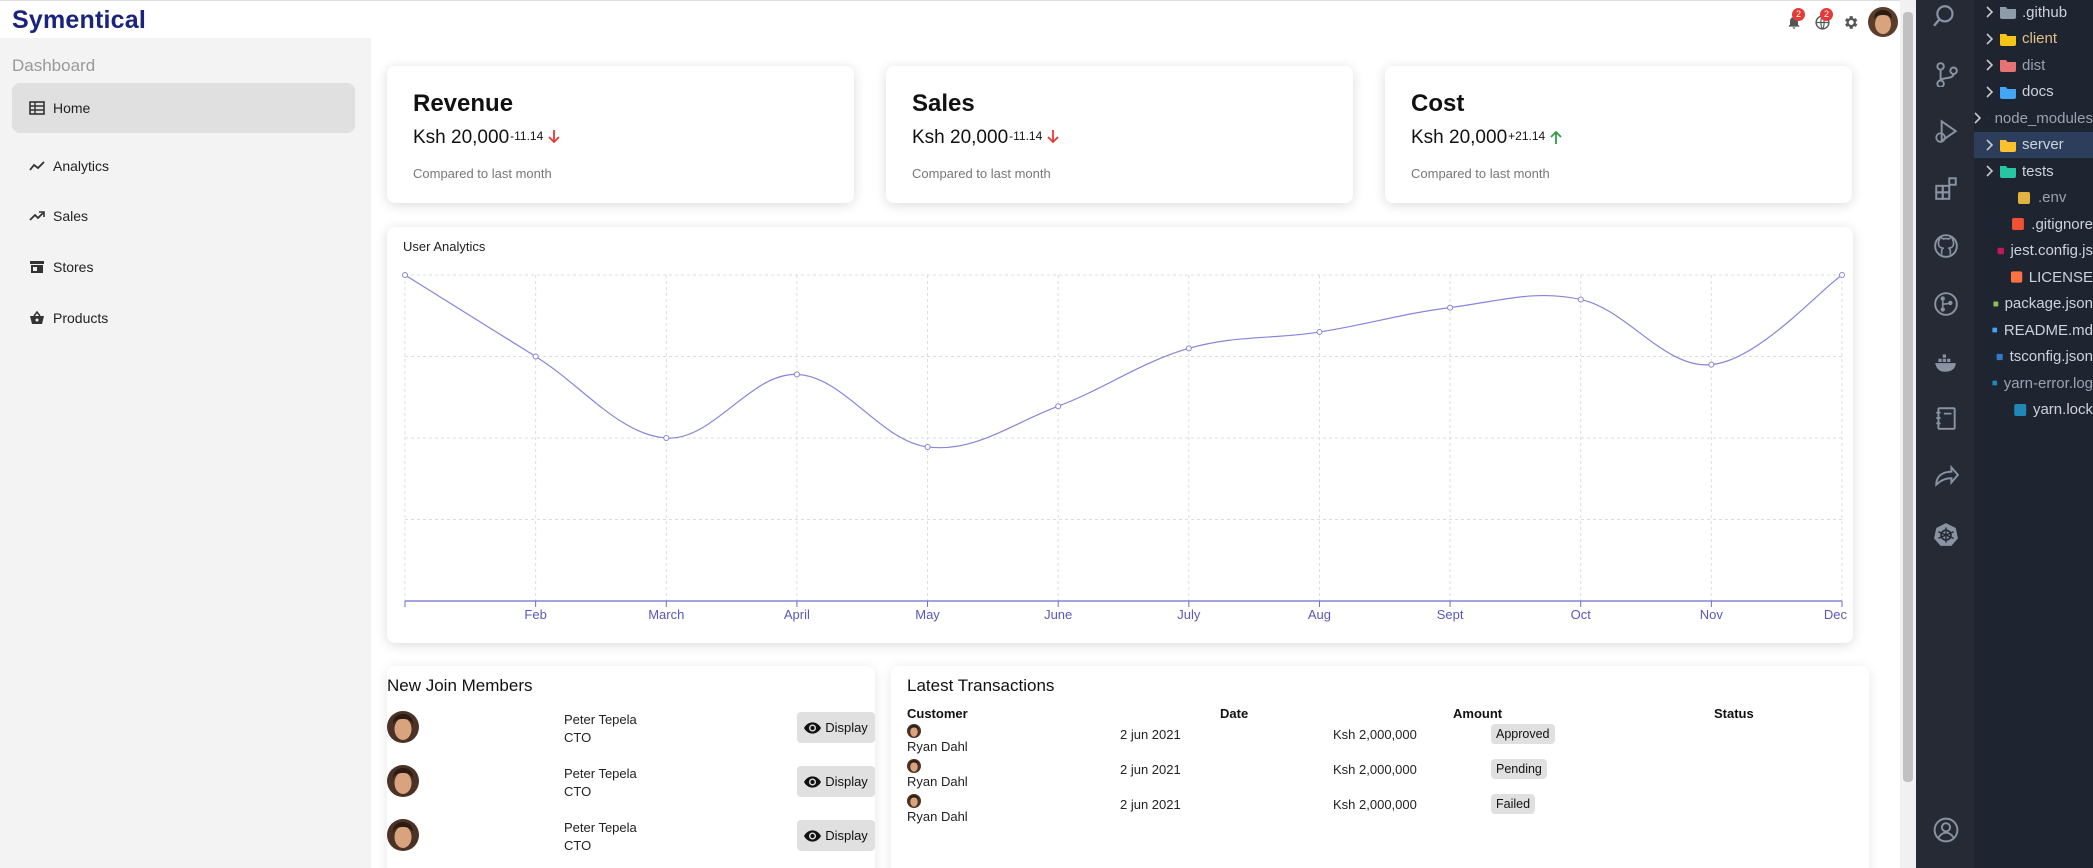  I want to click on kpi-subtitle: Compared to last month, so click(482, 173).